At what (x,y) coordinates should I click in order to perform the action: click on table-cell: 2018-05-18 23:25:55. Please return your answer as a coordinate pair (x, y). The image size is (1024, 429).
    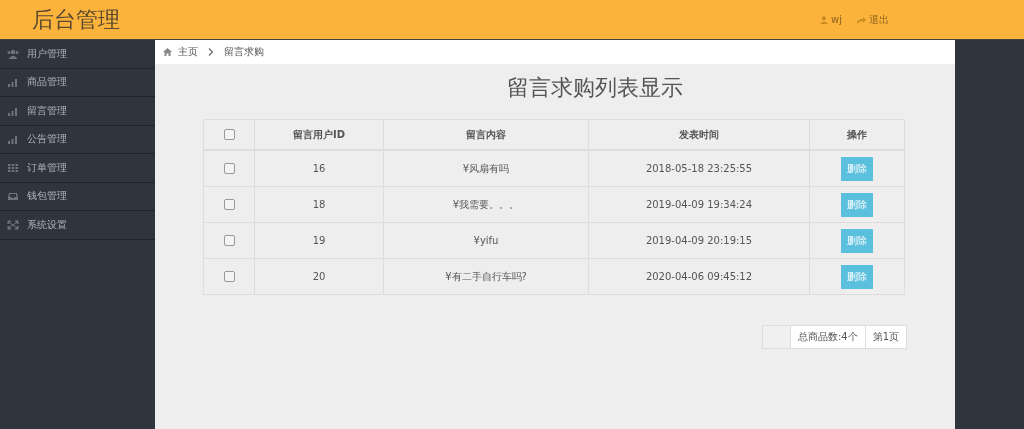
    Looking at the image, I should click on (699, 168).